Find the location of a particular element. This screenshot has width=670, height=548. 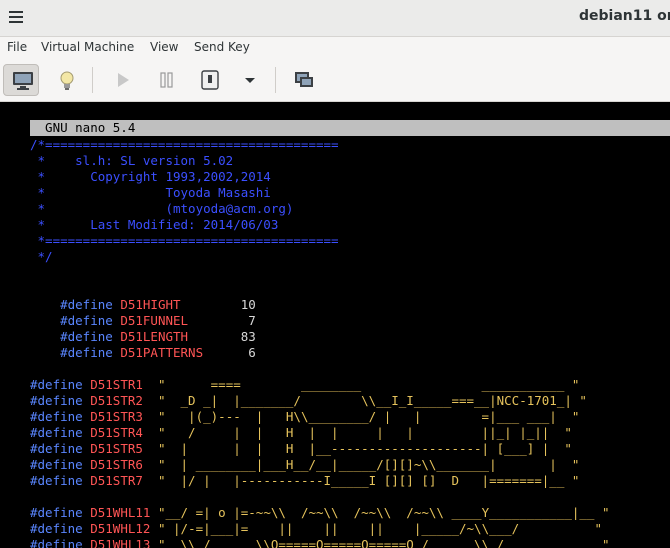

define-name: D51WHL12 is located at coordinates (120, 528).